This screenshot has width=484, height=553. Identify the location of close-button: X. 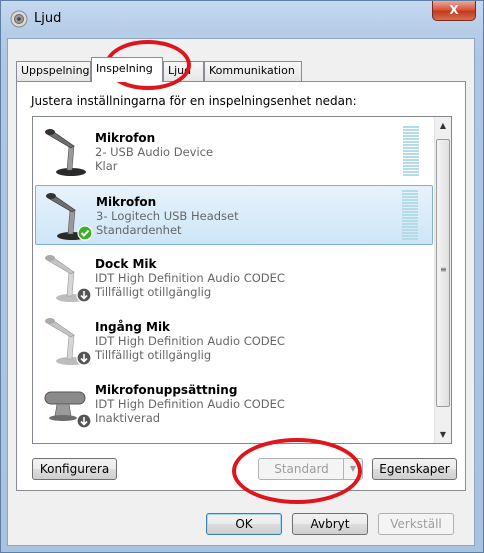
(454, 11).